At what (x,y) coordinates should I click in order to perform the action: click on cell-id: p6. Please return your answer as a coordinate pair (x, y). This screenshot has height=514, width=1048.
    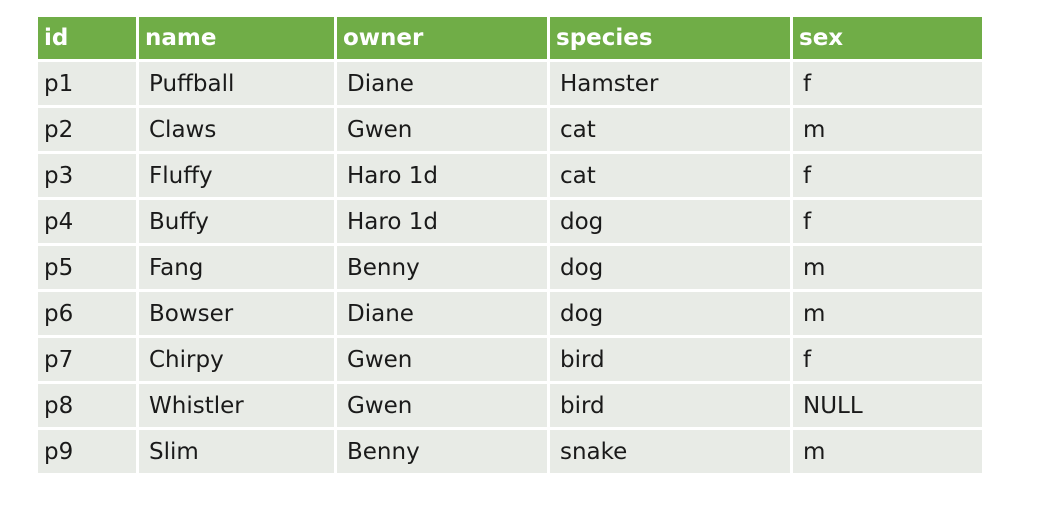
    Looking at the image, I should click on (87, 313).